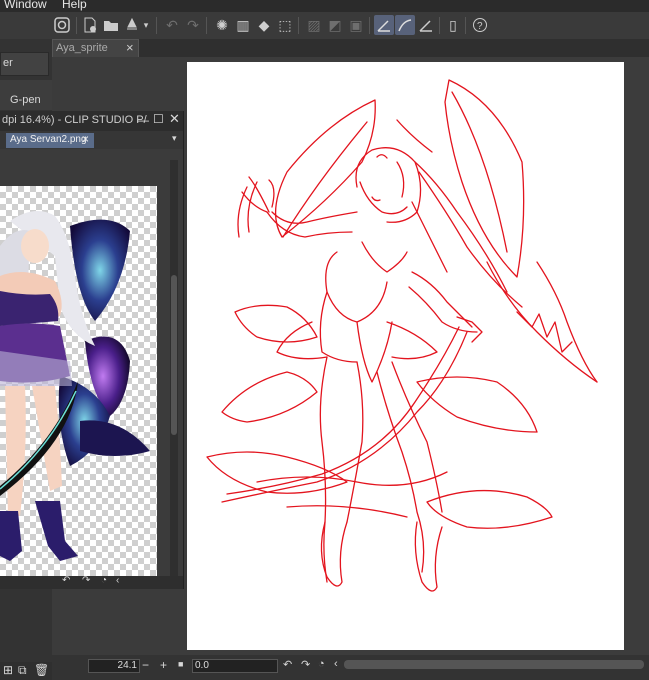  I want to click on maximize-icon: ☐, so click(158, 119).